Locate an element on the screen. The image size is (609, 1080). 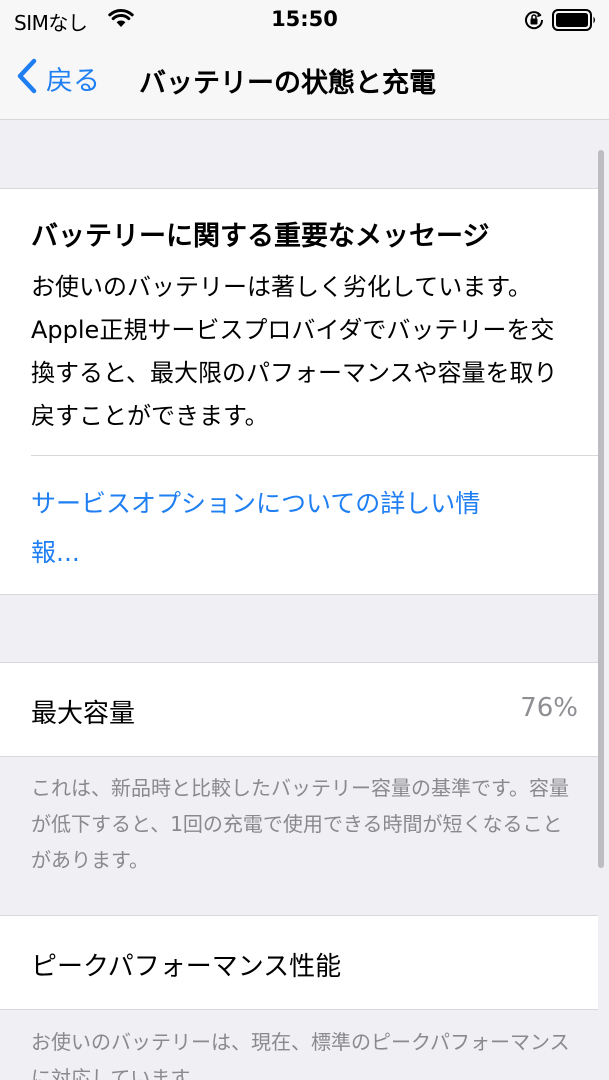
divider is located at coordinates (314, 455).